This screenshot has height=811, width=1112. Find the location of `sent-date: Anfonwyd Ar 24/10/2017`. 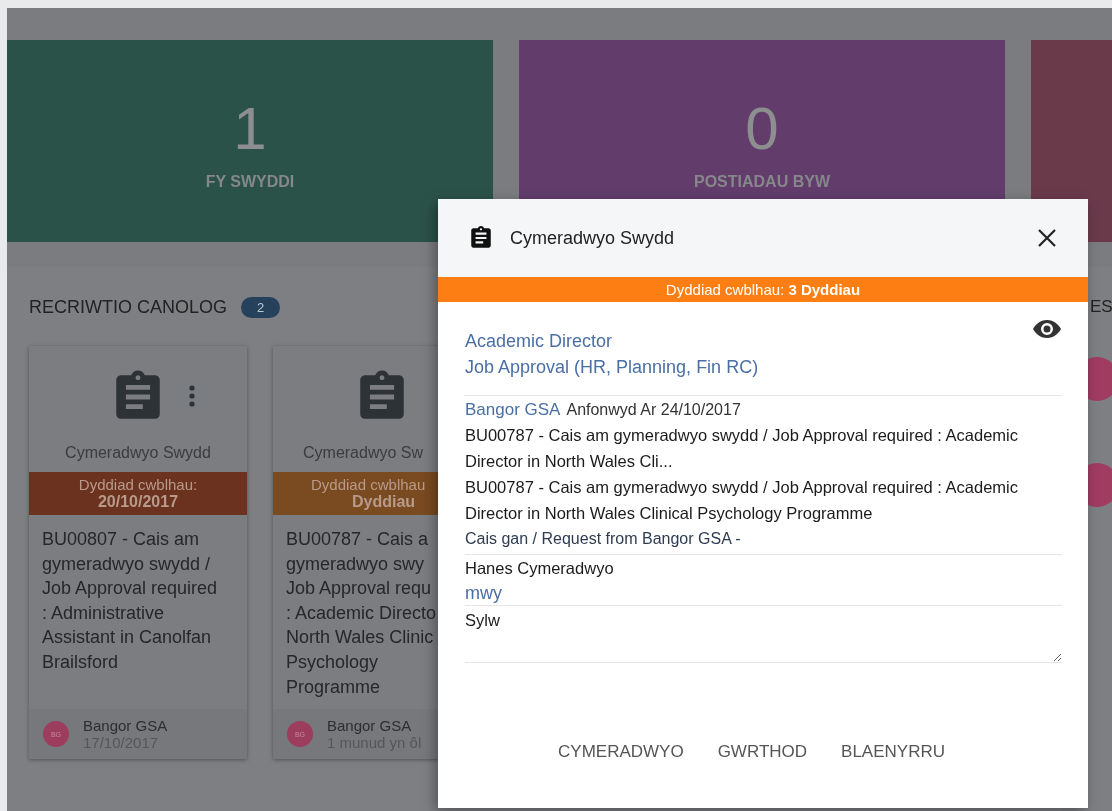

sent-date: Anfonwyd Ar 24/10/2017 is located at coordinates (653, 410).